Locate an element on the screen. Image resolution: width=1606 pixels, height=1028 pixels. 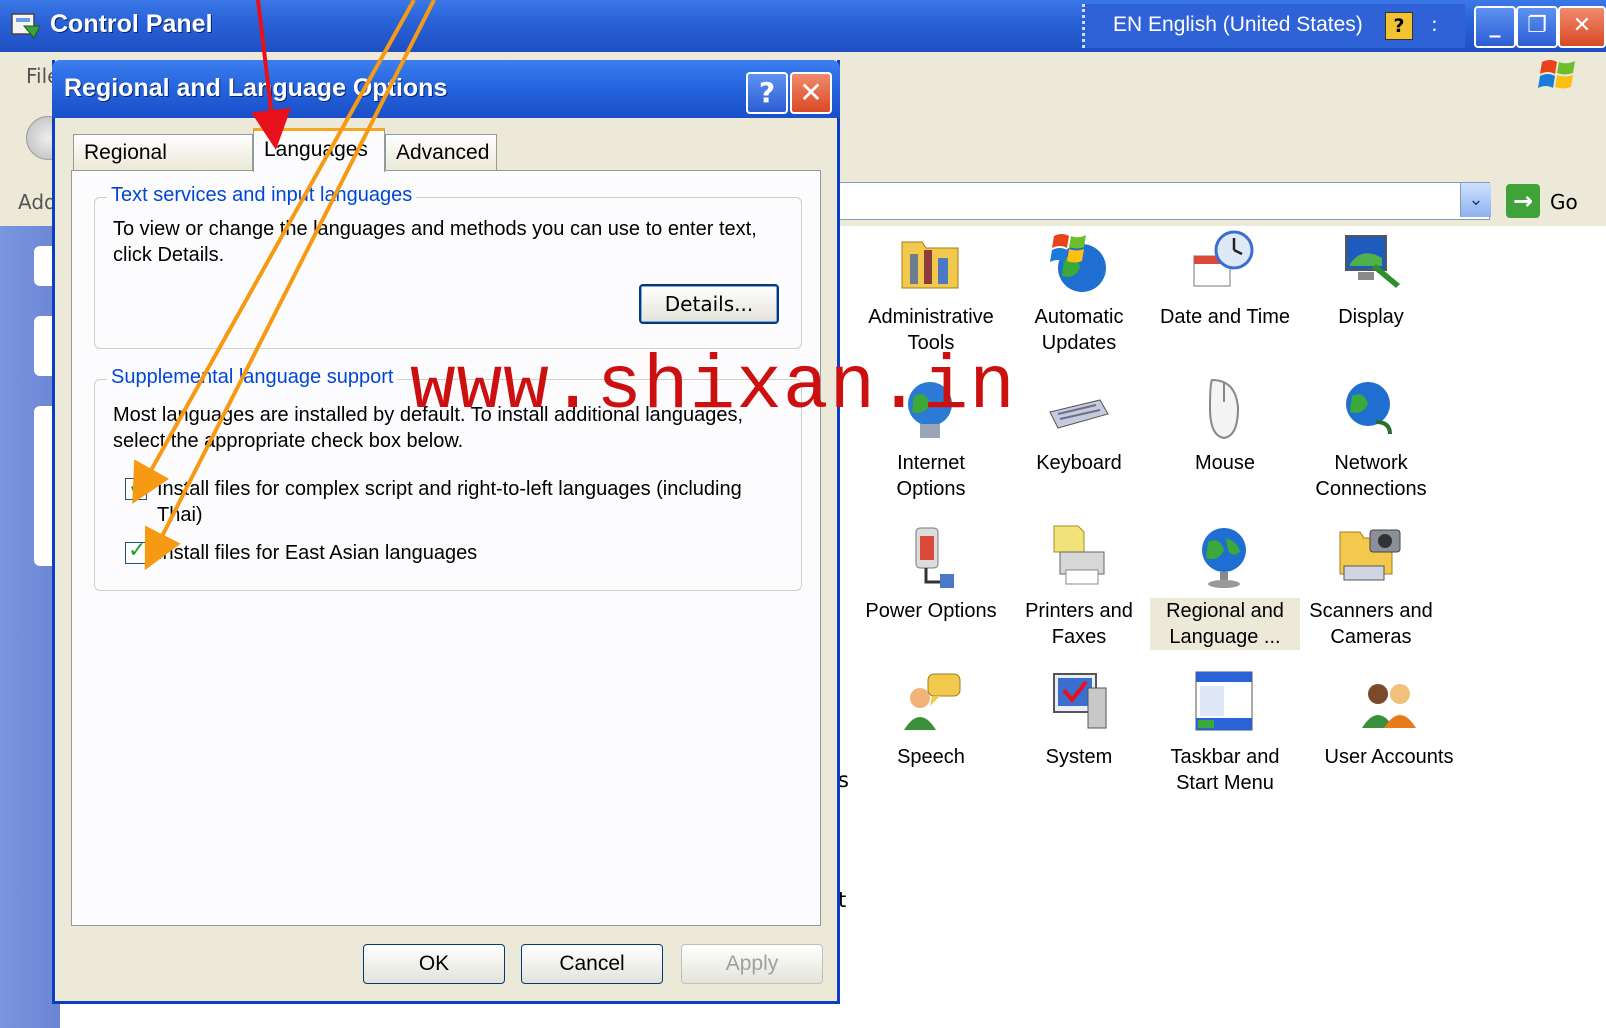
cp-item-speech: Speech is located at coordinates (931, 719).